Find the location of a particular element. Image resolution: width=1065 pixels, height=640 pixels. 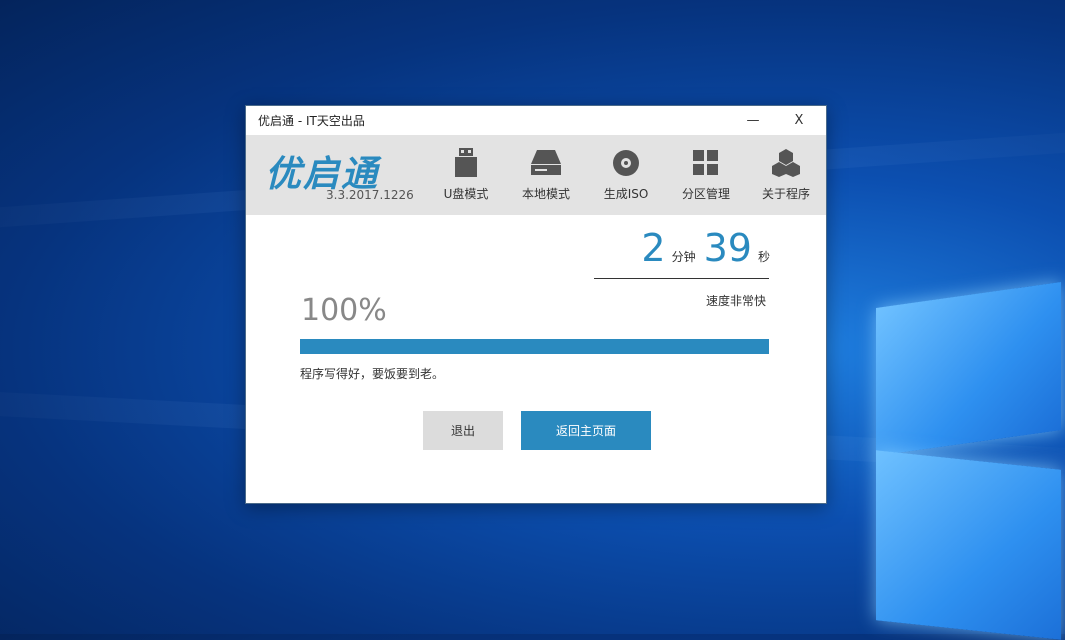

status-message: 程序写得好，要饭要到老。 is located at coordinates (372, 374).